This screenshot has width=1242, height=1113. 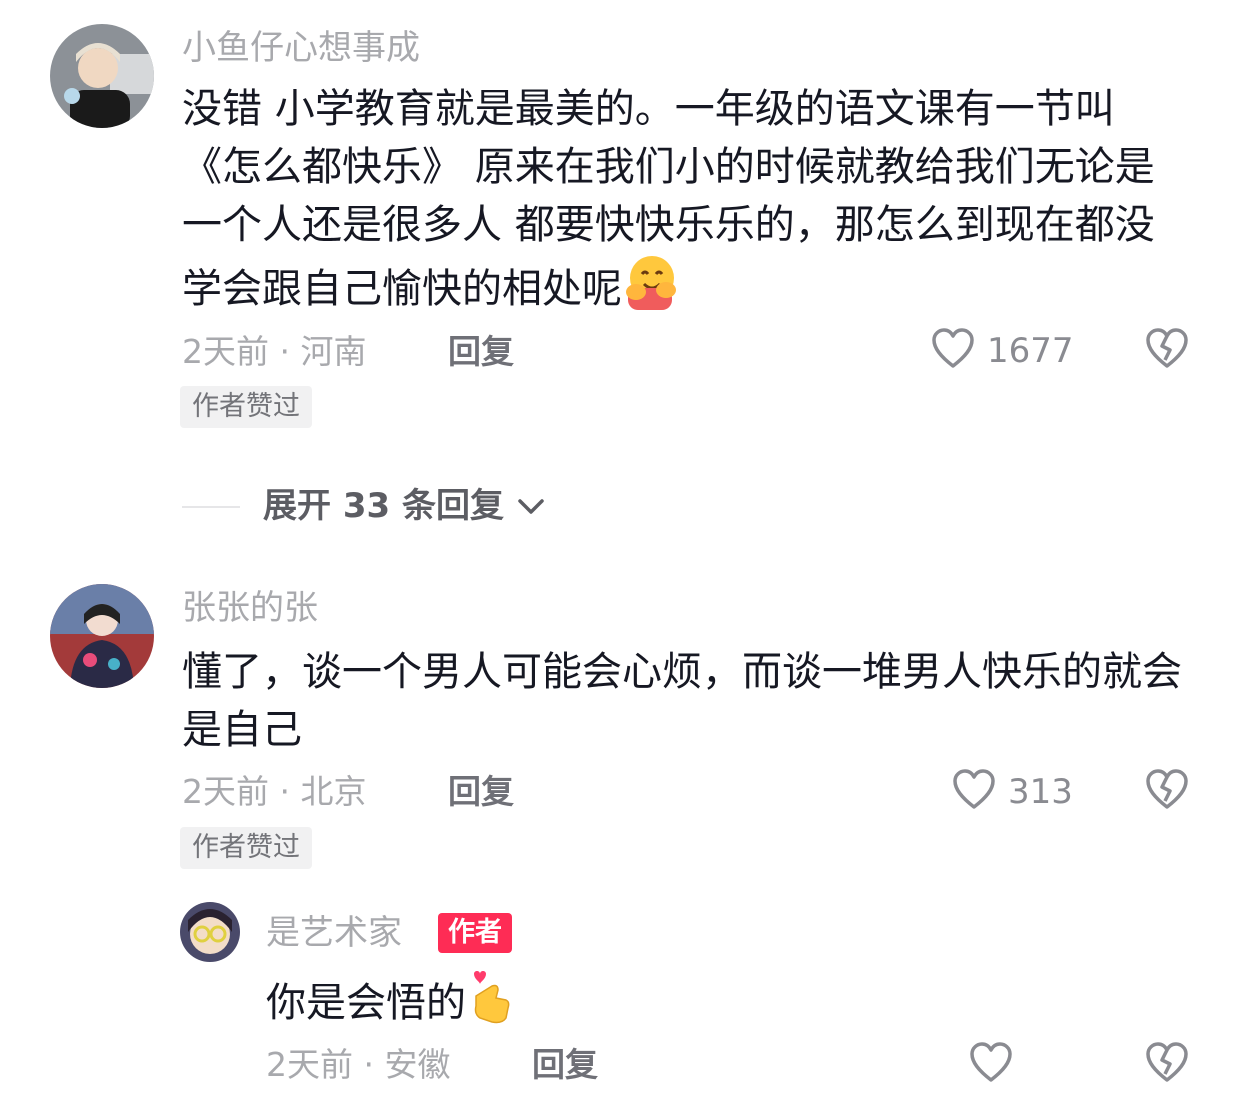 I want to click on comment-text: 懂了，谈一个男人可能会心烦，而谈一堆男人快乐的就会是自己, so click(x=682, y=701).